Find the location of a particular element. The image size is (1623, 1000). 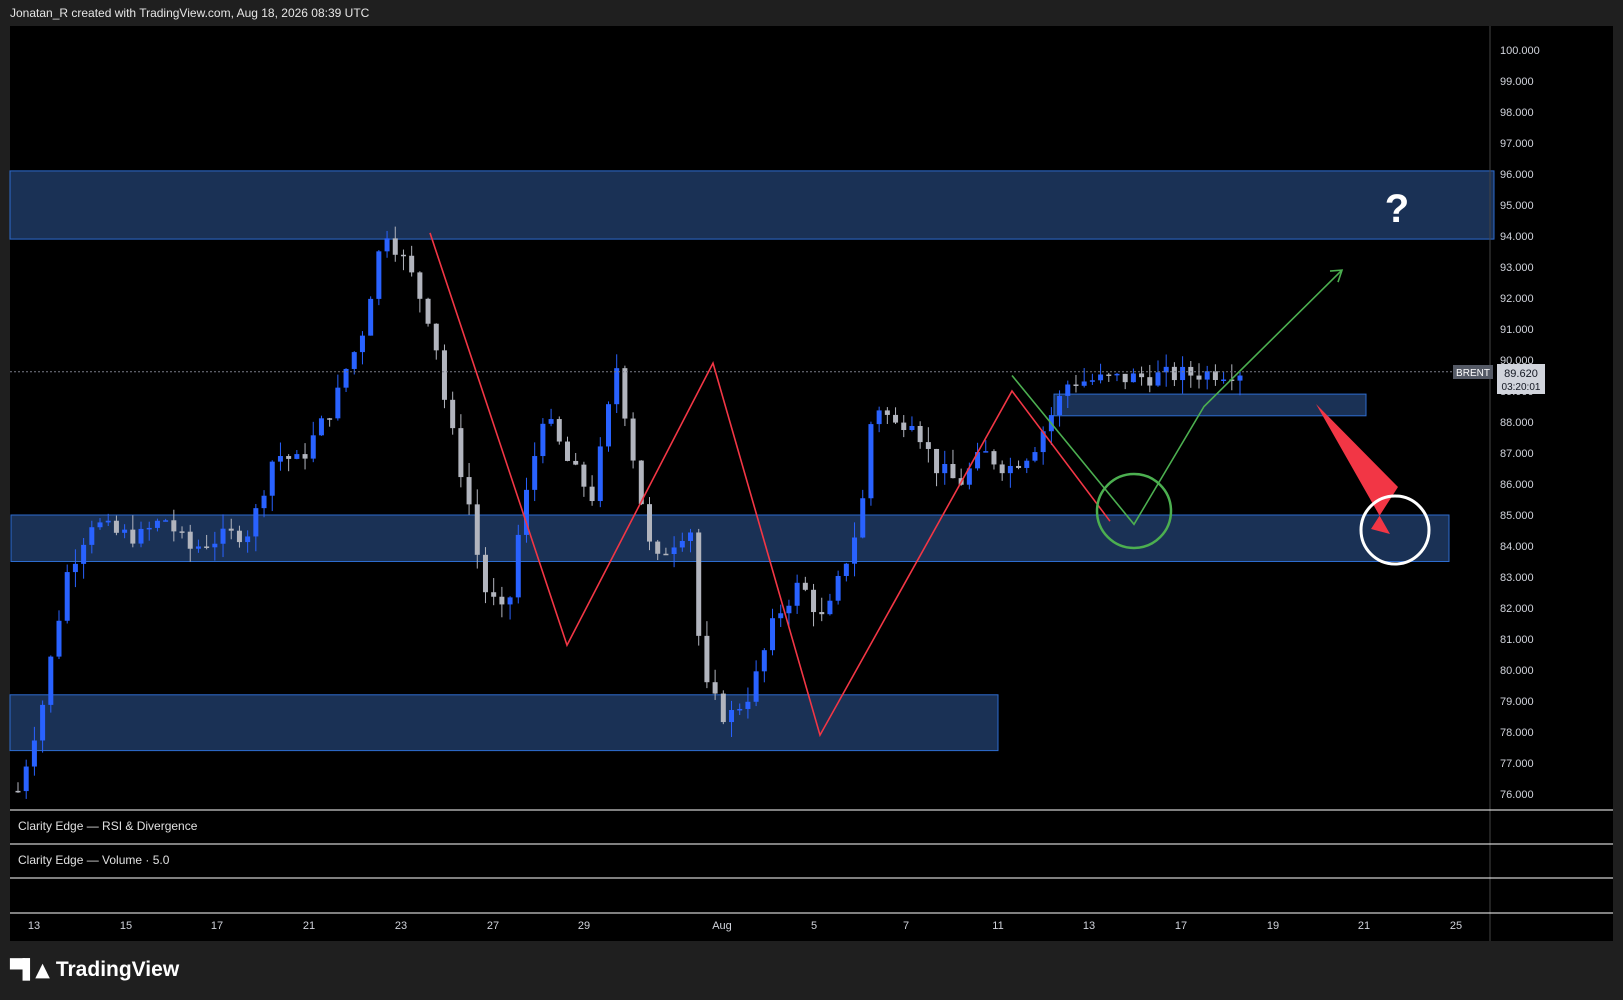

y-tick-label: 98.000 is located at coordinates (1517, 113).